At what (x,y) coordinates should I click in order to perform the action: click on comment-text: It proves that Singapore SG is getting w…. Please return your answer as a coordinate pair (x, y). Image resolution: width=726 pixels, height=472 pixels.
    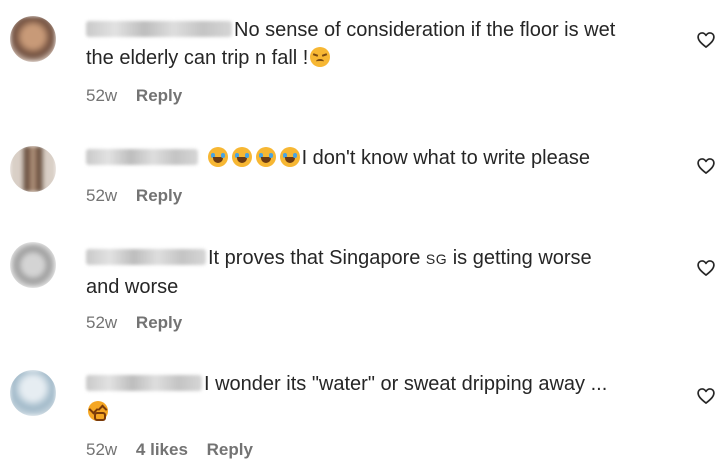
    Looking at the image, I should click on (339, 272).